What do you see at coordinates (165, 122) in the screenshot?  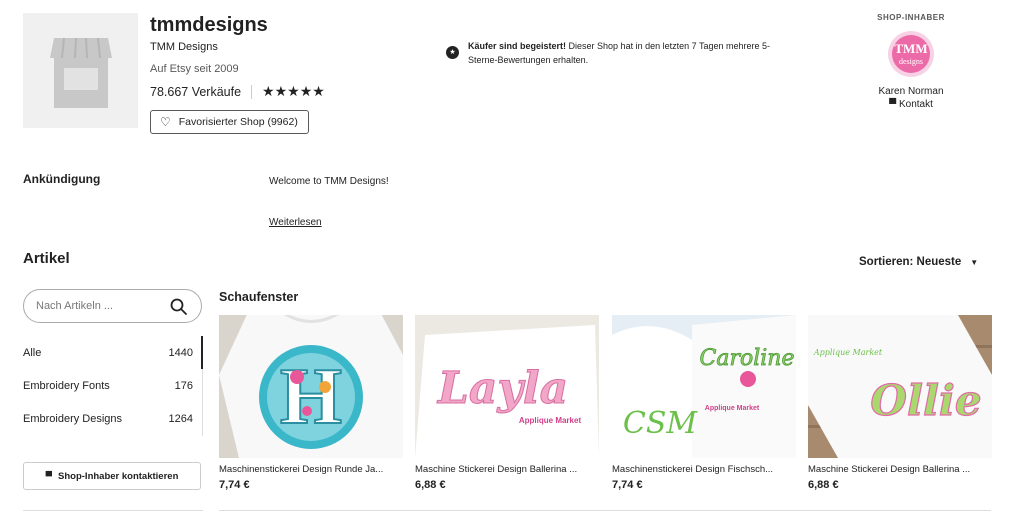 I see `heart-icon: ♡` at bounding box center [165, 122].